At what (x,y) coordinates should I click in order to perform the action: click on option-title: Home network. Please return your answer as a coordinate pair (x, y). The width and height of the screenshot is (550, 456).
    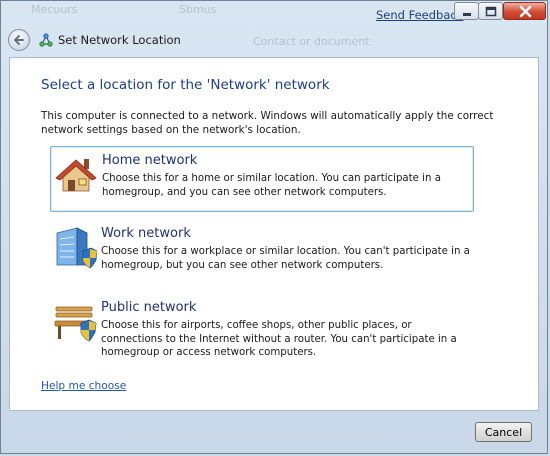
    Looking at the image, I should click on (150, 160).